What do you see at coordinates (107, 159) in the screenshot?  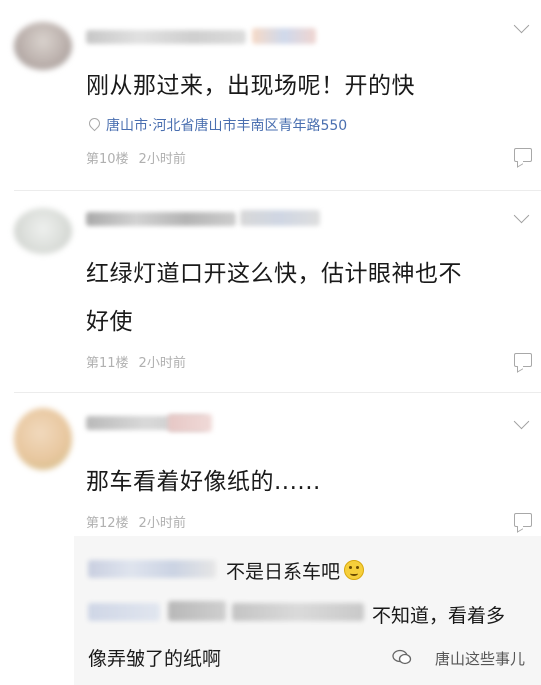 I see `floor-number: 第10楼` at bounding box center [107, 159].